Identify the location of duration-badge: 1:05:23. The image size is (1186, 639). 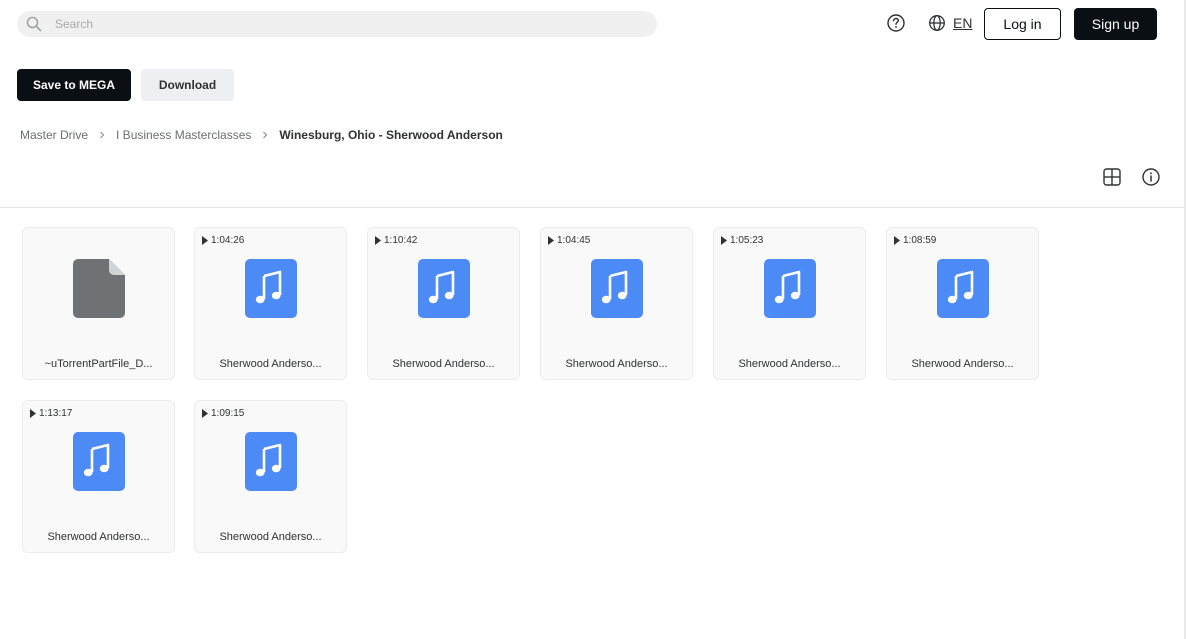
(742, 240).